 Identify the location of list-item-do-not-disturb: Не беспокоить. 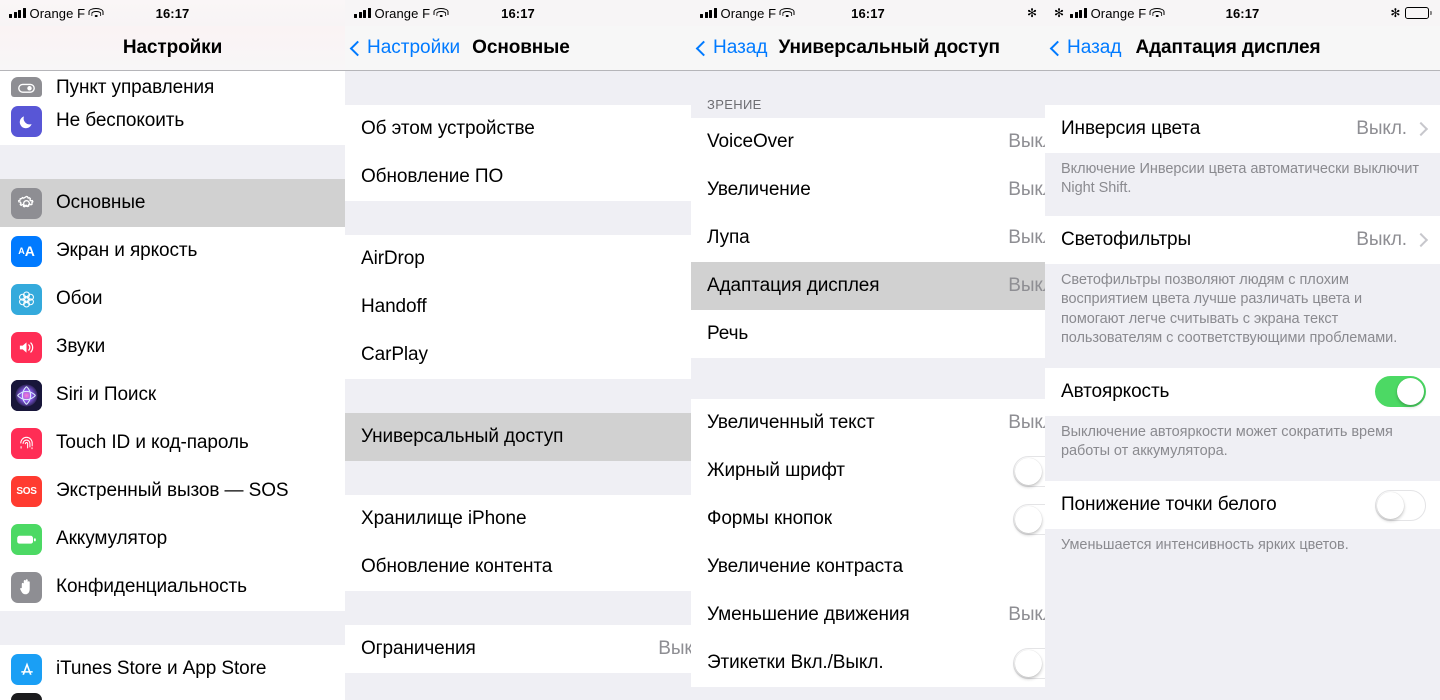
(172, 121).